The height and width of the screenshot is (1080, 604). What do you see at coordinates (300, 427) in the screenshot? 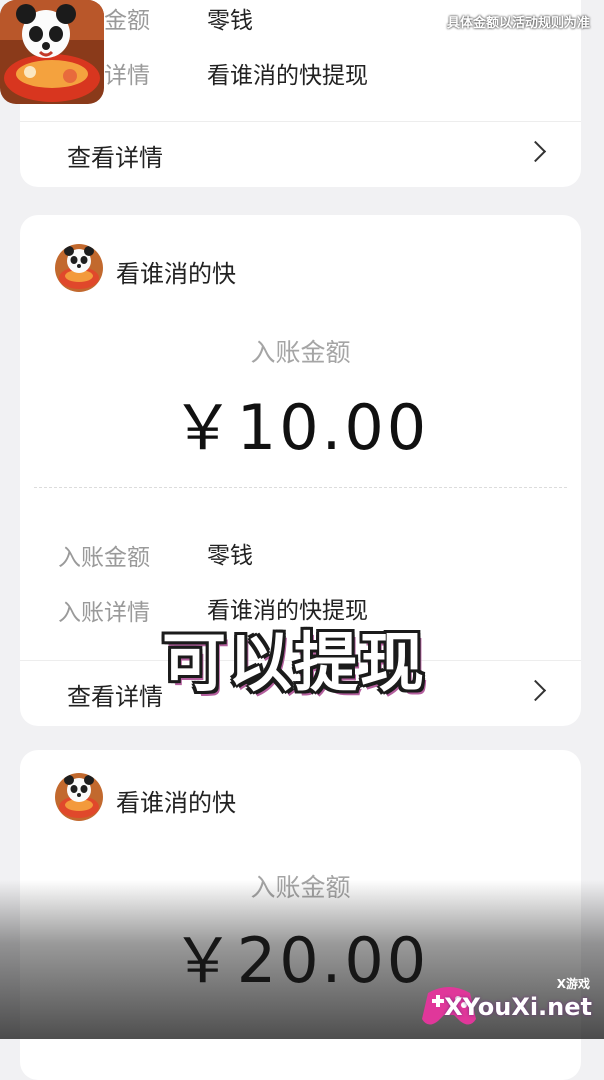
I see `amount-value: ￥10.00` at bounding box center [300, 427].